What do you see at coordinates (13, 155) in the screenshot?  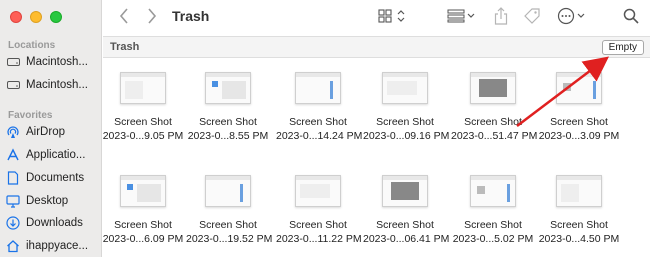 I see `applications-icon` at bounding box center [13, 155].